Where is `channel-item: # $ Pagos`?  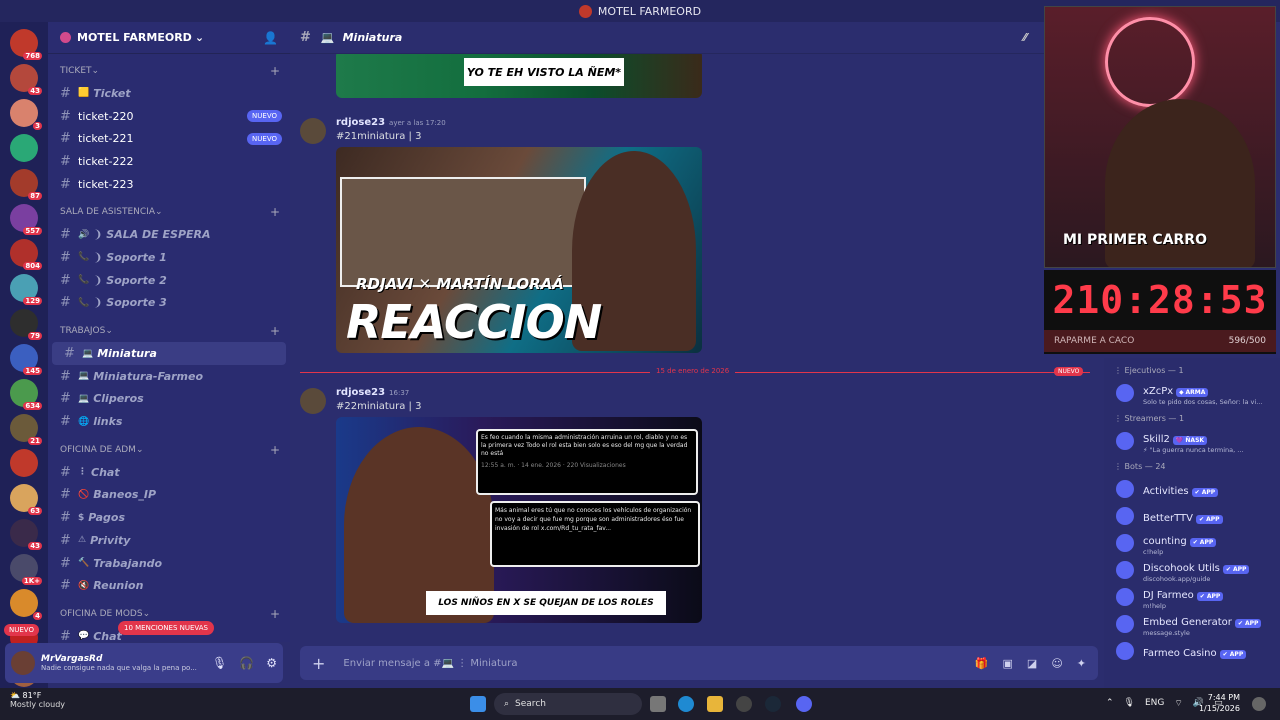
channel-item: # $ Pagos is located at coordinates (169, 517).